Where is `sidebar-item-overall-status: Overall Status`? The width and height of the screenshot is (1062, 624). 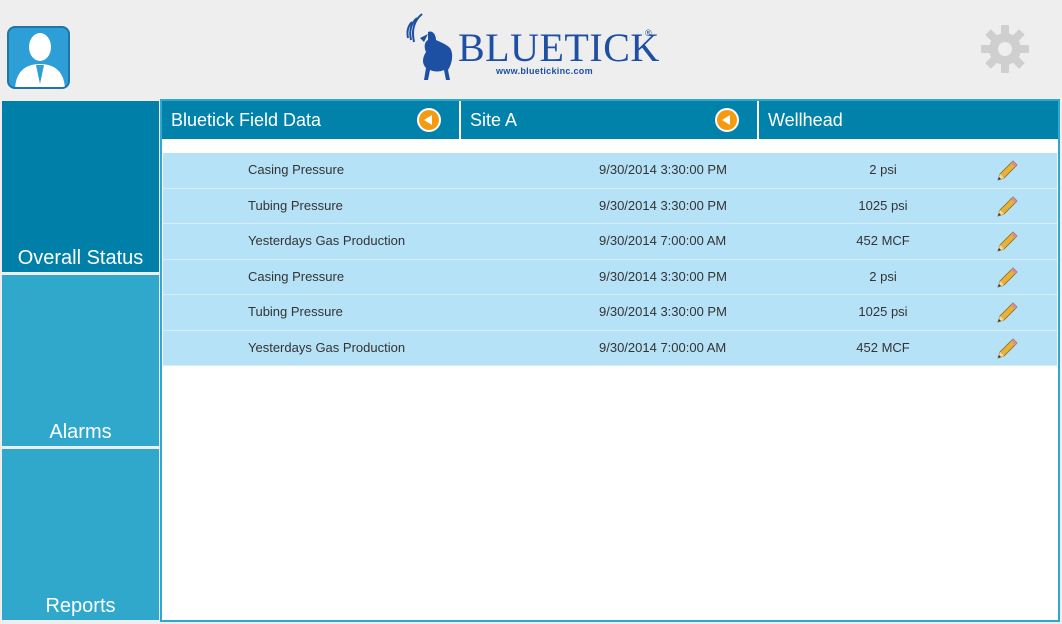
sidebar-item-overall-status: Overall Status is located at coordinates (80, 186).